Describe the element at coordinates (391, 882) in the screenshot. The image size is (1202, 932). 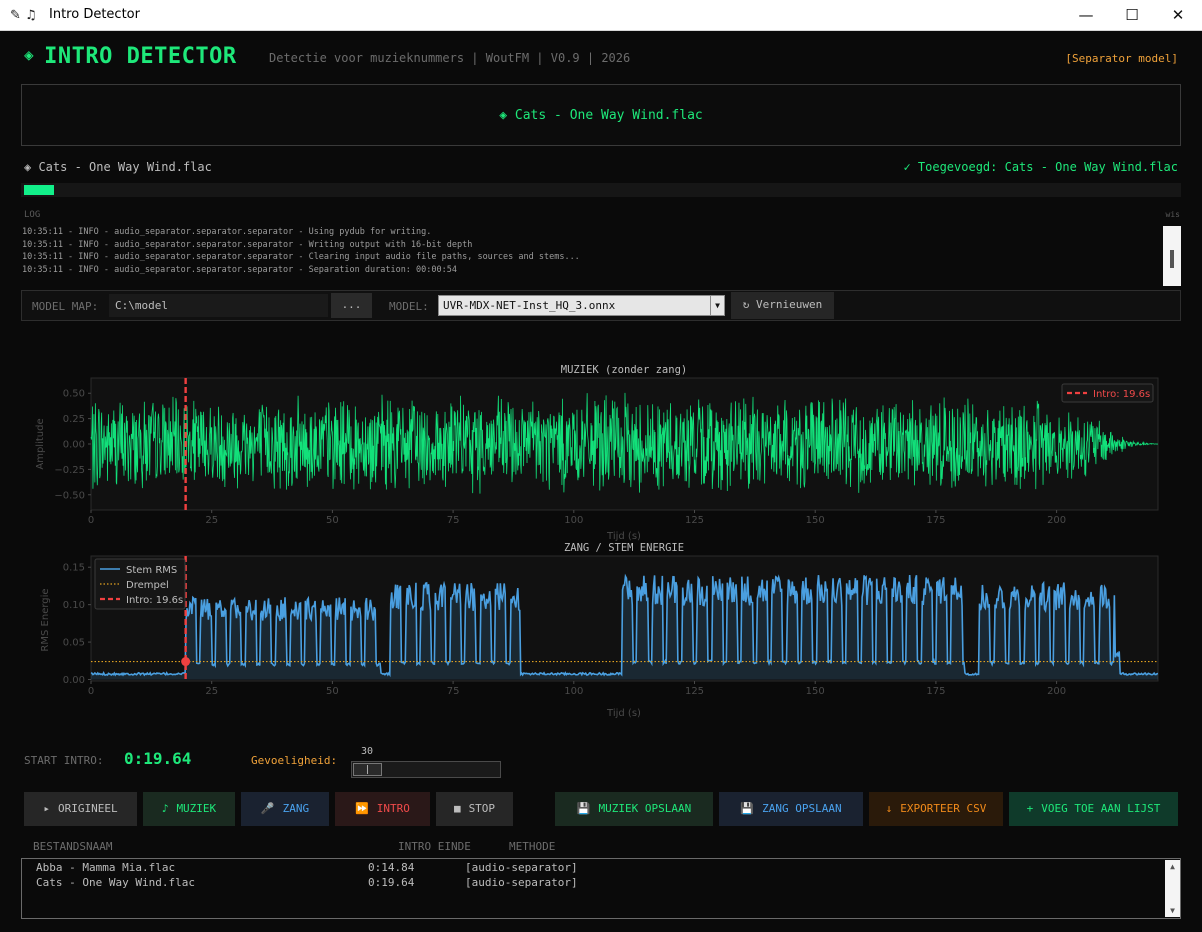
I see `cell-intro-end: 0:19.64` at that location.